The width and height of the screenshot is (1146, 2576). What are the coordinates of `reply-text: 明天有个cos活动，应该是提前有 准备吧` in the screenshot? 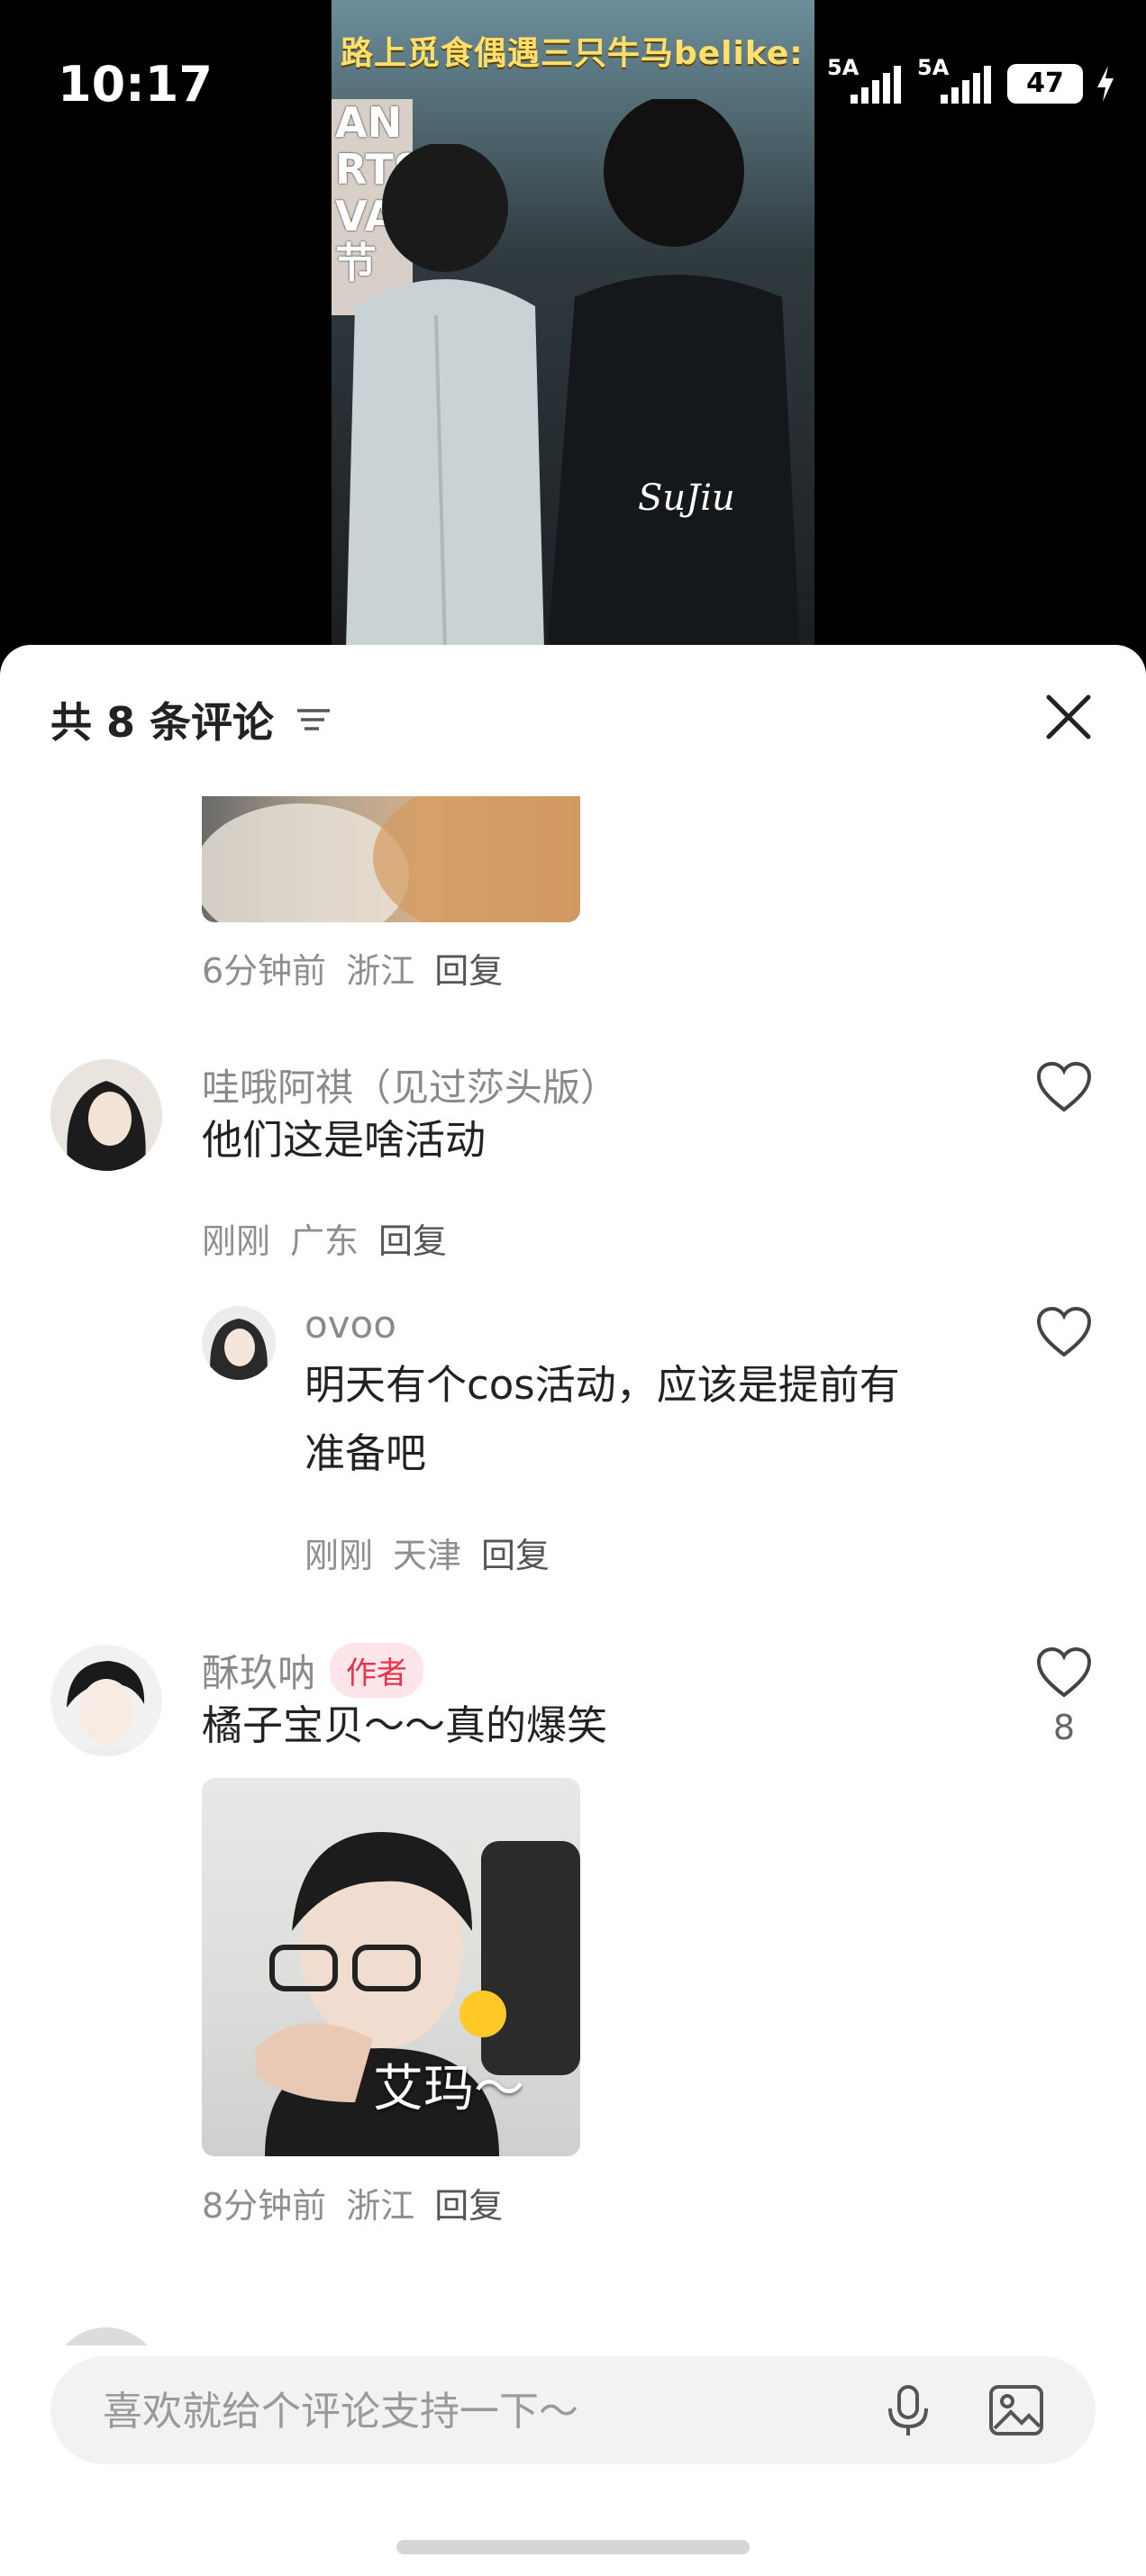 It's located at (602, 1419).